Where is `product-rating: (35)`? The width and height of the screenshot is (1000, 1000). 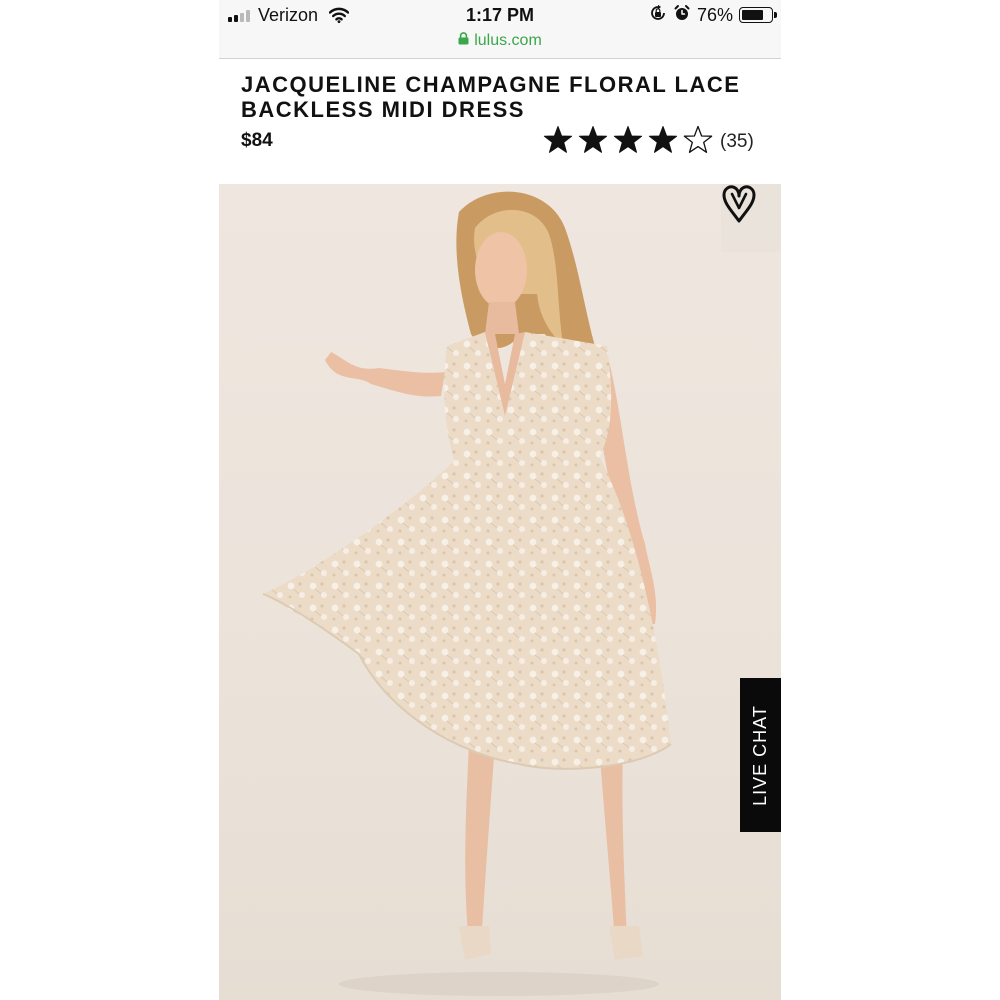 product-rating: (35) is located at coordinates (648, 142).